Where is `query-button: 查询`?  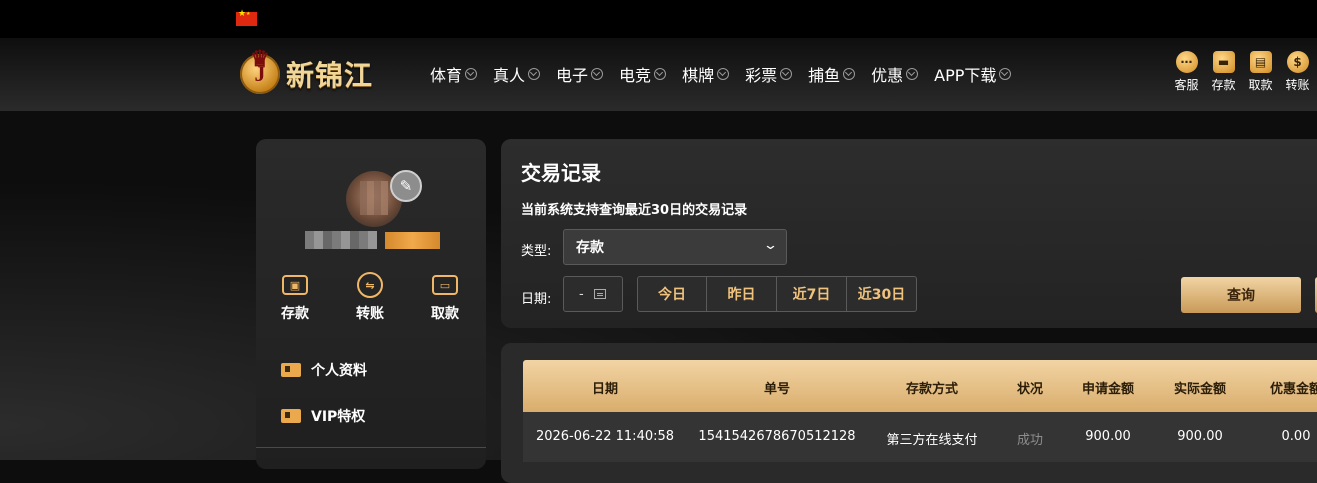
query-button: 查询 is located at coordinates (1241, 295).